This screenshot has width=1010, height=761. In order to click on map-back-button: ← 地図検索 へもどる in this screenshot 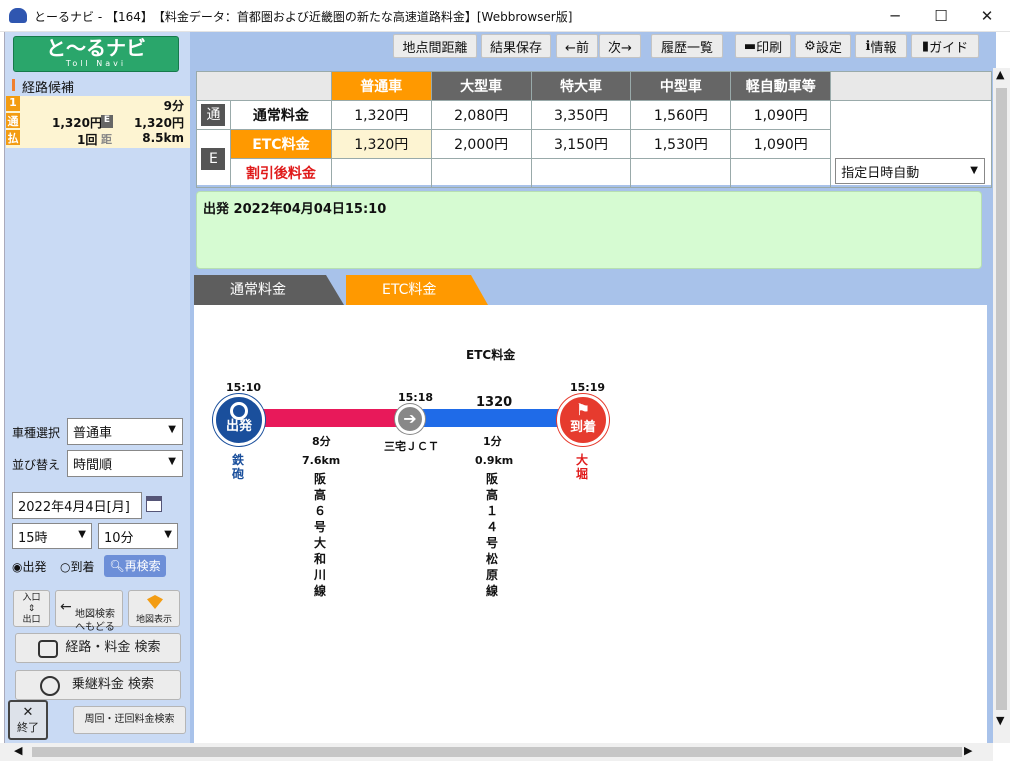, I will do `click(89, 611)`.